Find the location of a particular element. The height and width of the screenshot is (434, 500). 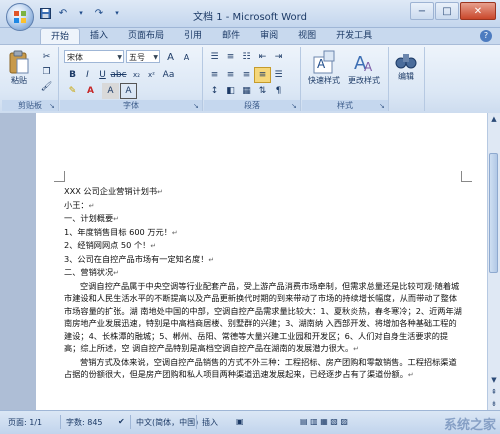

cut-icon: ✂ is located at coordinates (46, 57).